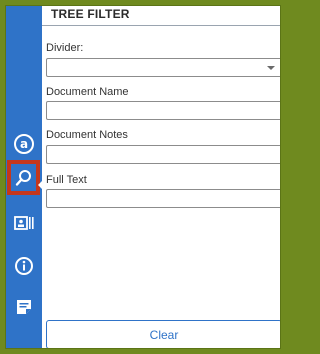  Describe the element at coordinates (66, 180) in the screenshot. I see `full-text-label: Full Text` at that location.